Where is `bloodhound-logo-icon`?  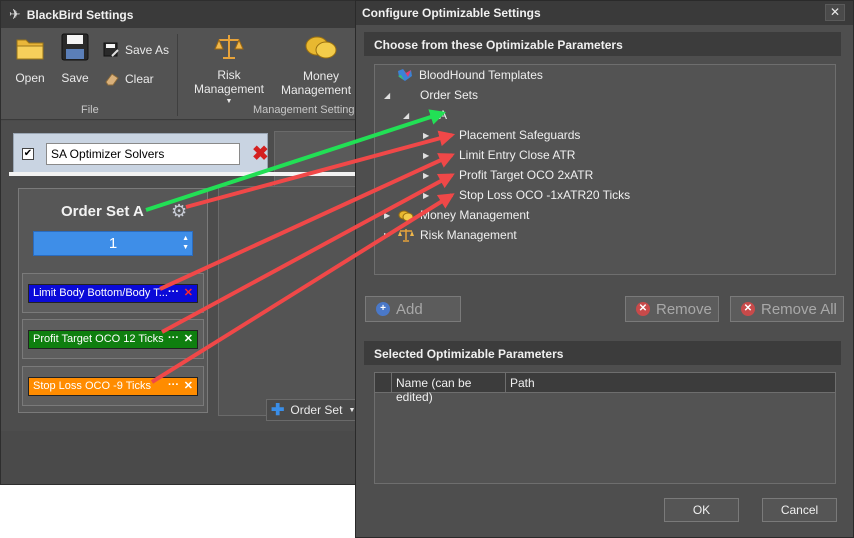 bloodhound-logo-icon is located at coordinates (405, 75).